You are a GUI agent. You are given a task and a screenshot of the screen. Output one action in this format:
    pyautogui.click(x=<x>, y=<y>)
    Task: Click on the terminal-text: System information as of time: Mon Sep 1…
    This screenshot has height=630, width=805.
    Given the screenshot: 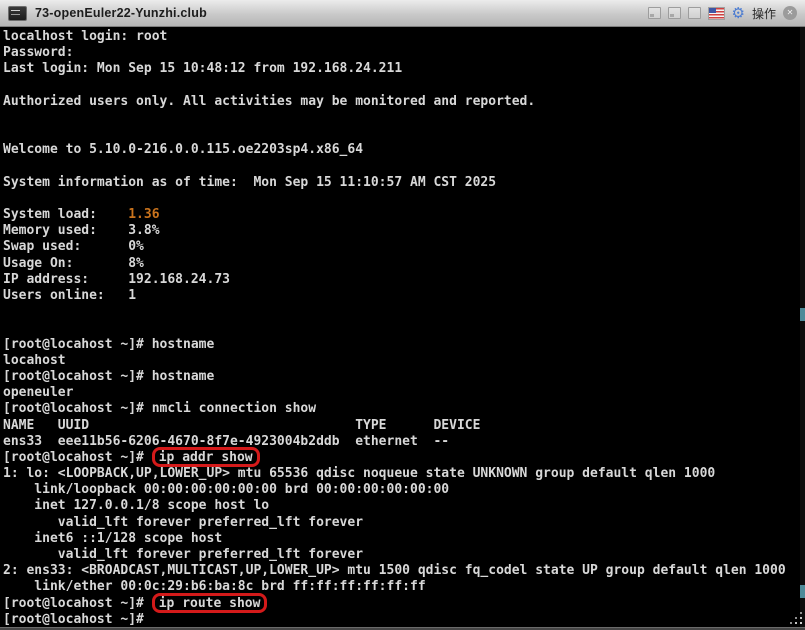 What is the action you would take?
    pyautogui.click(x=250, y=182)
    